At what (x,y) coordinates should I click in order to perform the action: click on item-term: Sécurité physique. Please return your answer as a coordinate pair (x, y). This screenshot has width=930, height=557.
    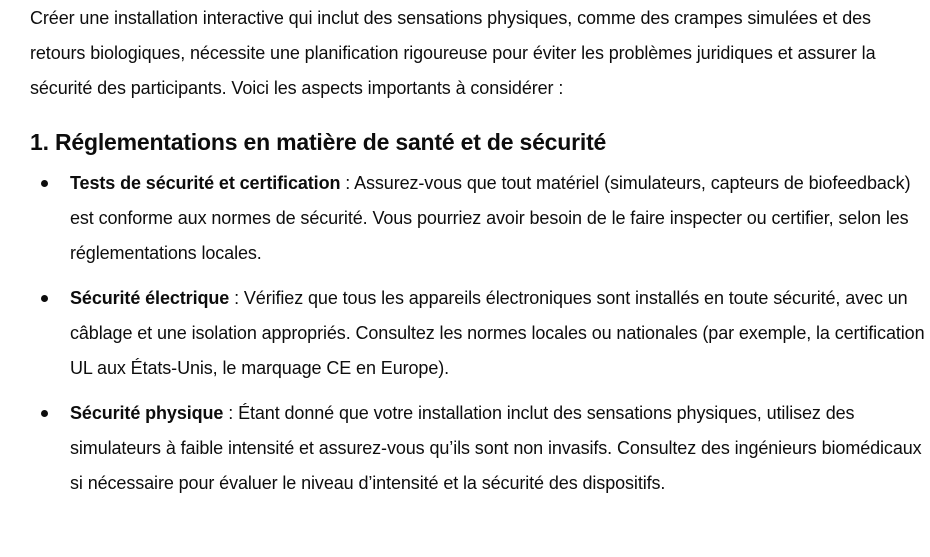
    Looking at the image, I should click on (147, 413).